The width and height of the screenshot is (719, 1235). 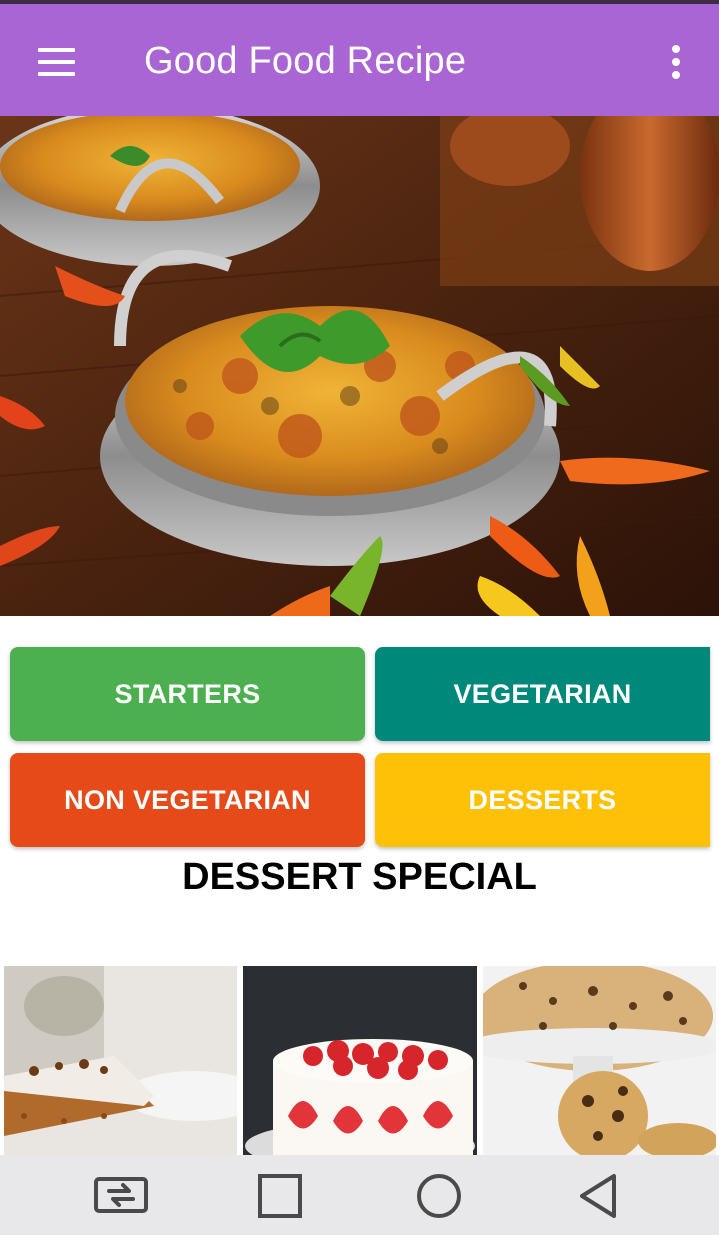 What do you see at coordinates (542, 800) in the screenshot?
I see `desserts-button: DESSERTS` at bounding box center [542, 800].